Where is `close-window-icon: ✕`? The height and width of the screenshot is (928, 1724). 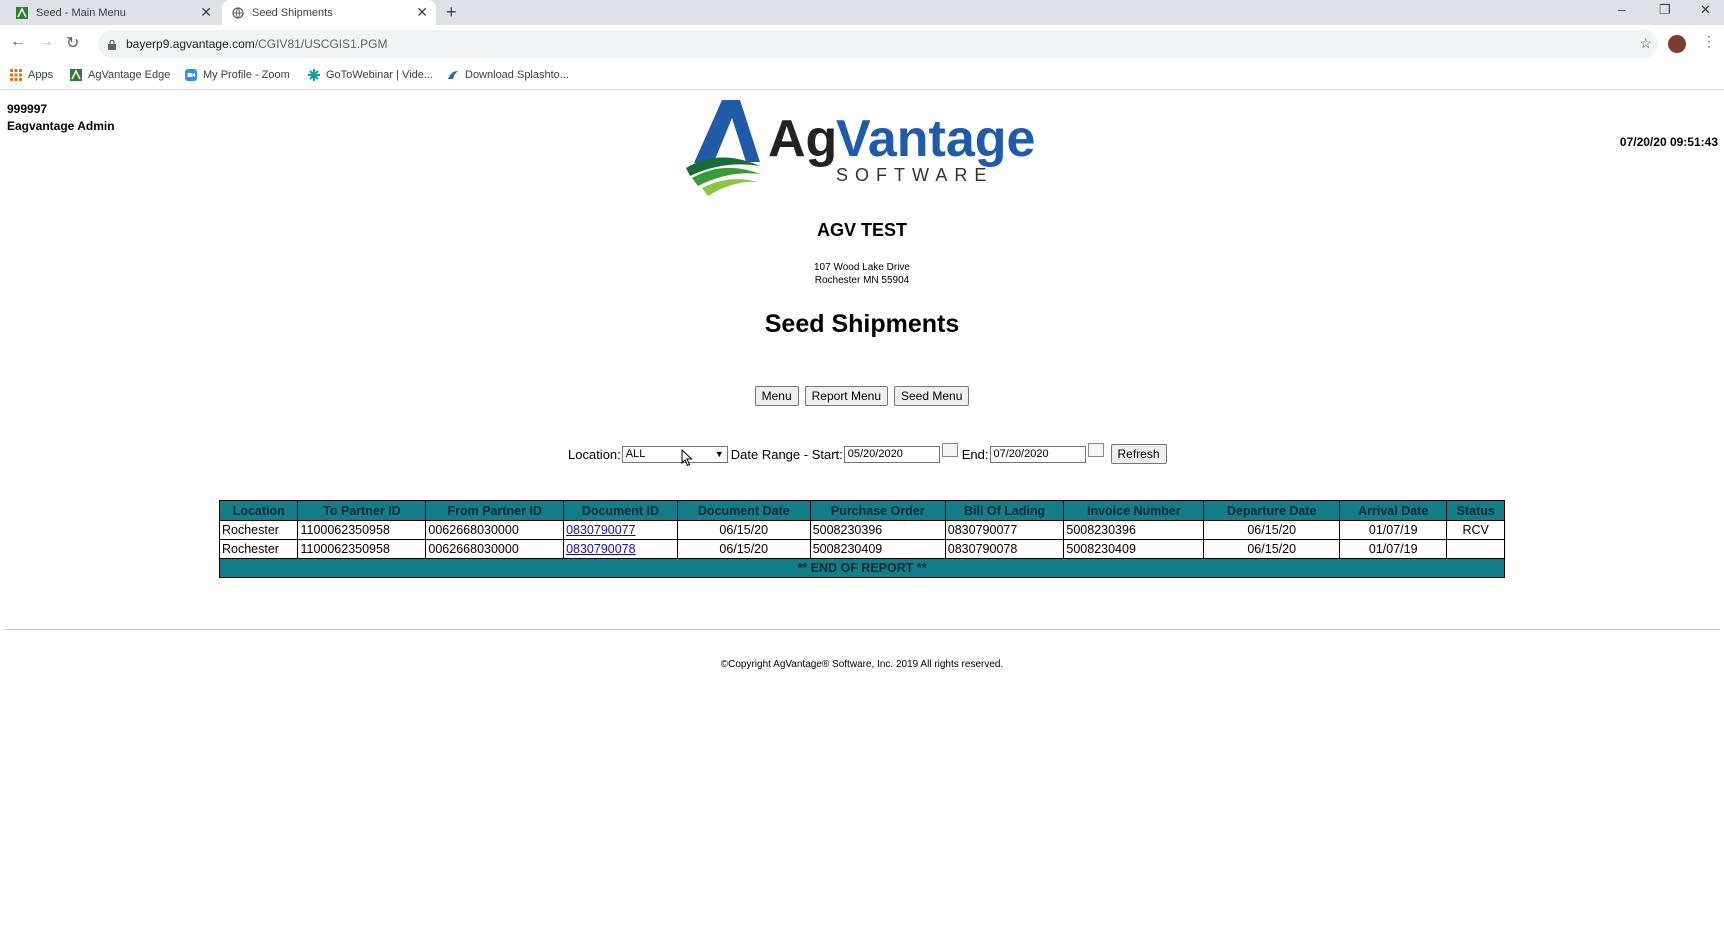
close-window-icon: ✕ is located at coordinates (1705, 10).